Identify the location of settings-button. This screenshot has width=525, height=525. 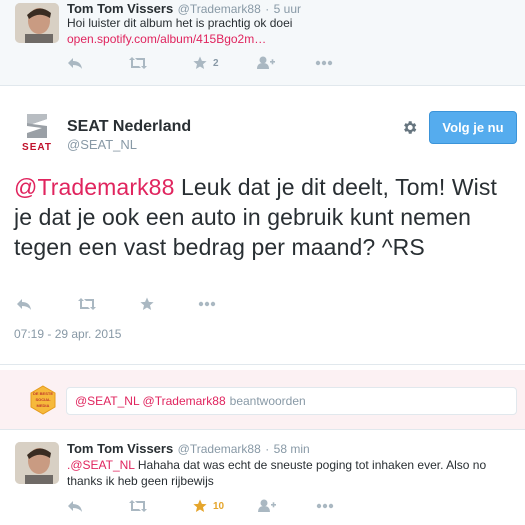
(409, 127).